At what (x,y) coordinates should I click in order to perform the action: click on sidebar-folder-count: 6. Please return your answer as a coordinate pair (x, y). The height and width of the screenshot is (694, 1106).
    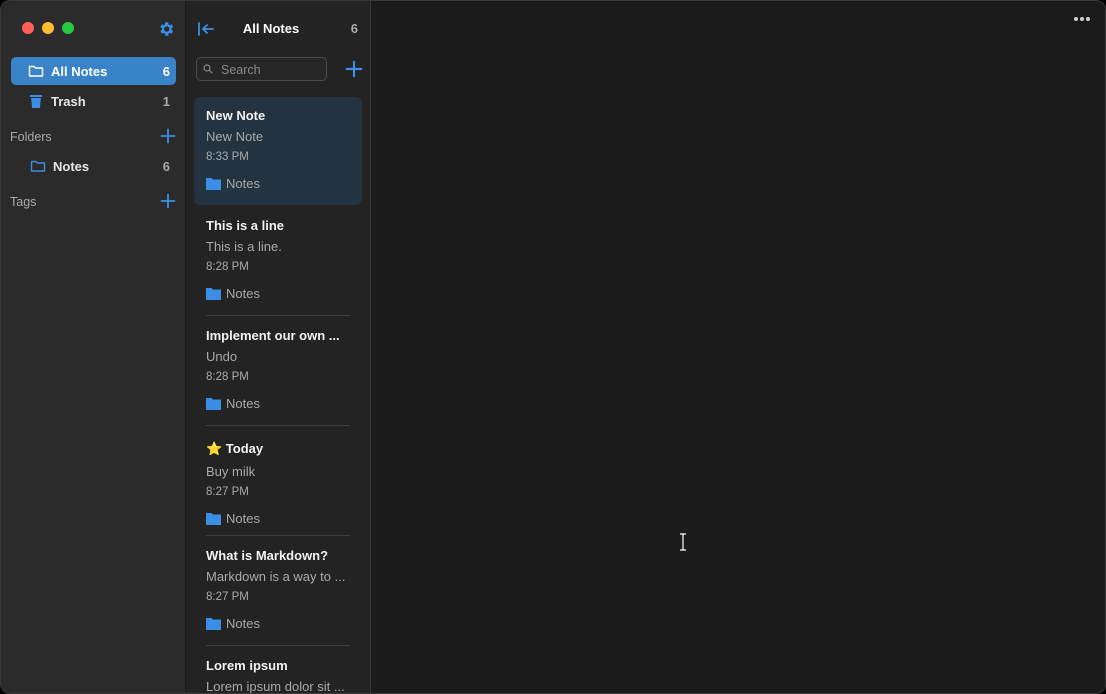
    Looking at the image, I should click on (166, 166).